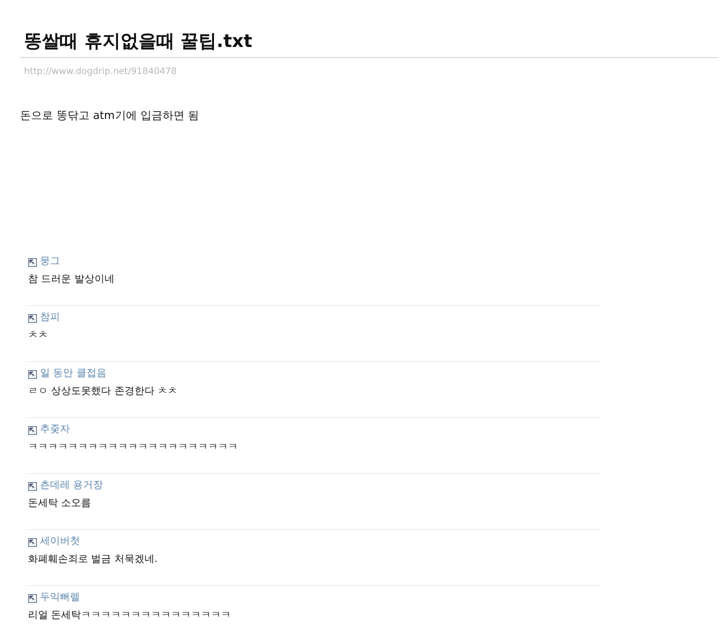 This screenshot has width=720, height=641. Describe the element at coordinates (130, 616) in the screenshot. I see `comment-text: 리얼 돈세탁ㅋㅋㅋㅋㅋㅋㅋㅋㅋㅋㅋㅋㅋㅋㅋ` at that location.